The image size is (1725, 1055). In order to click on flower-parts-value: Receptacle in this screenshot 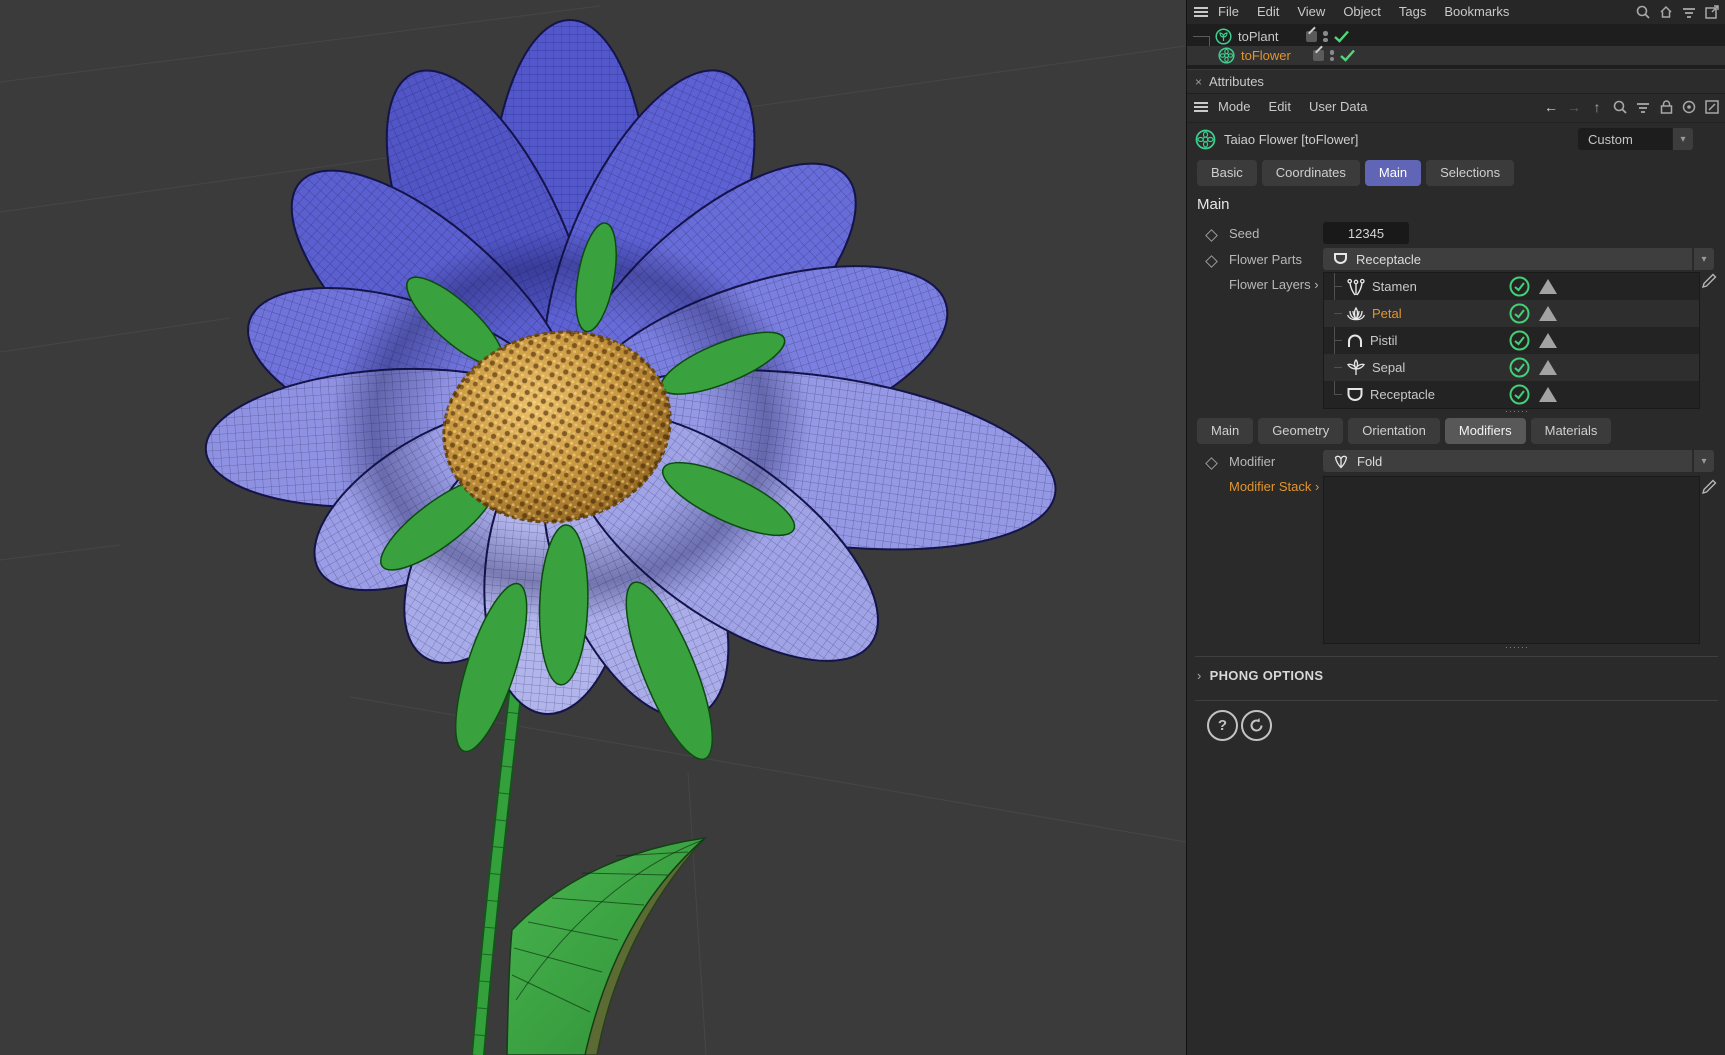, I will do `click(1389, 259)`.